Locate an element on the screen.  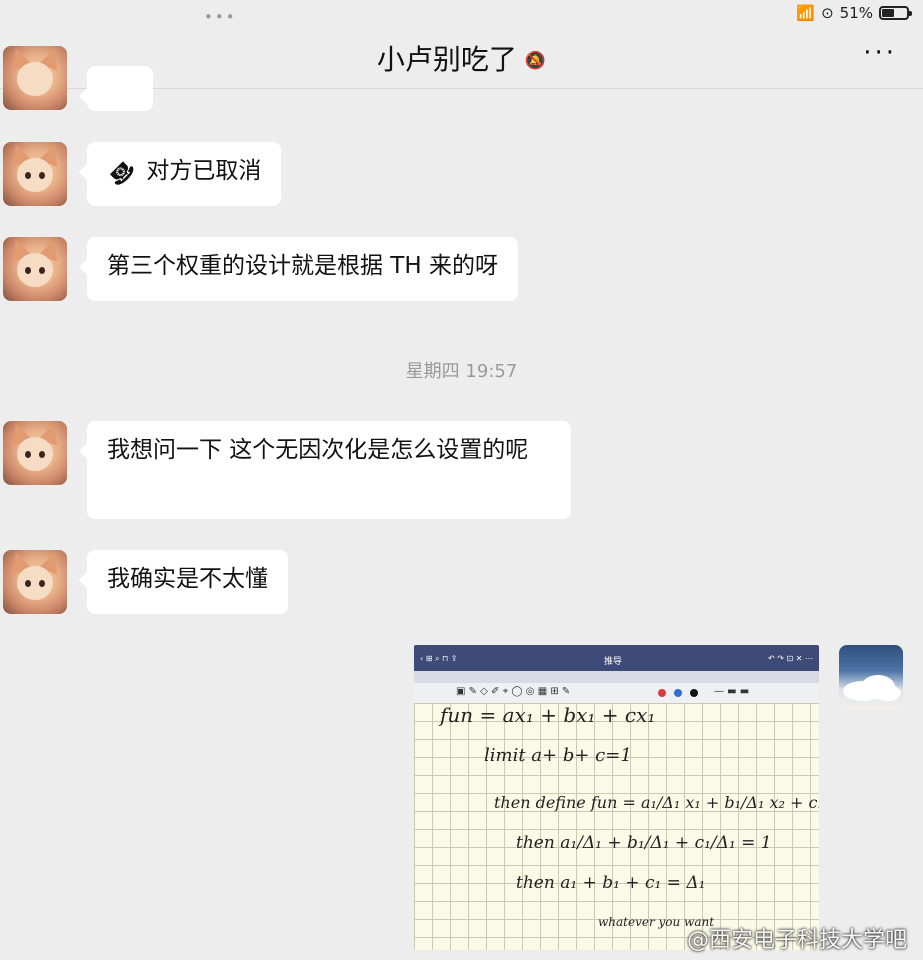
call-status-text: 对方已取消 is located at coordinates (204, 171).